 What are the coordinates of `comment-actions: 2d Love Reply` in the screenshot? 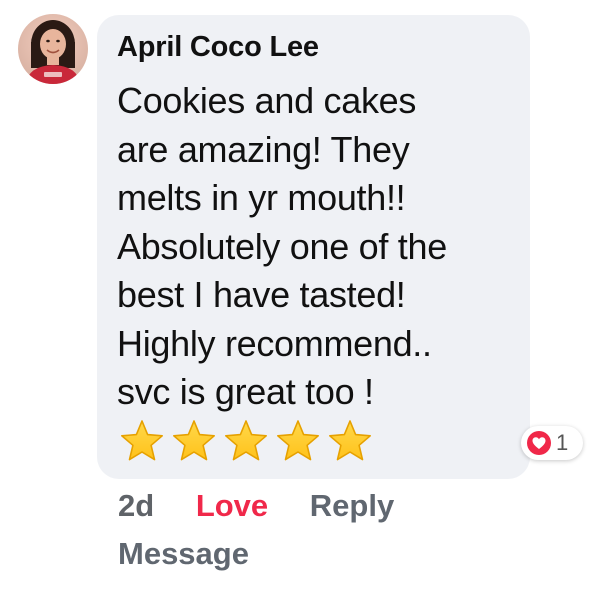 It's located at (256, 506).